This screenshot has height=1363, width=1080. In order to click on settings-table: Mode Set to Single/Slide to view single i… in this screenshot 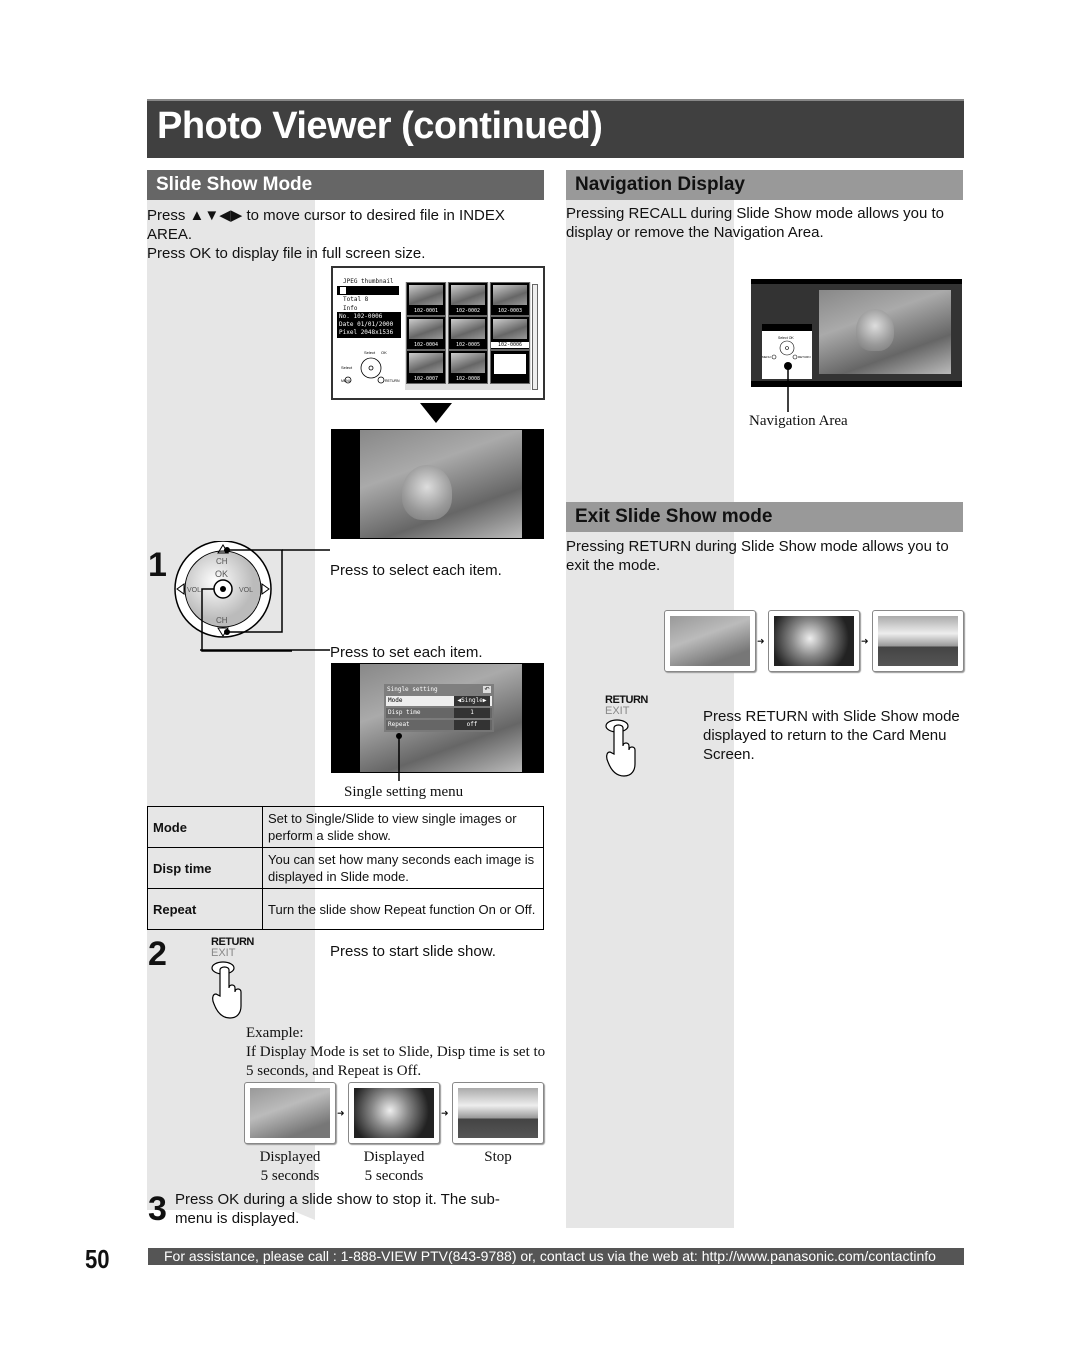, I will do `click(345, 868)`.